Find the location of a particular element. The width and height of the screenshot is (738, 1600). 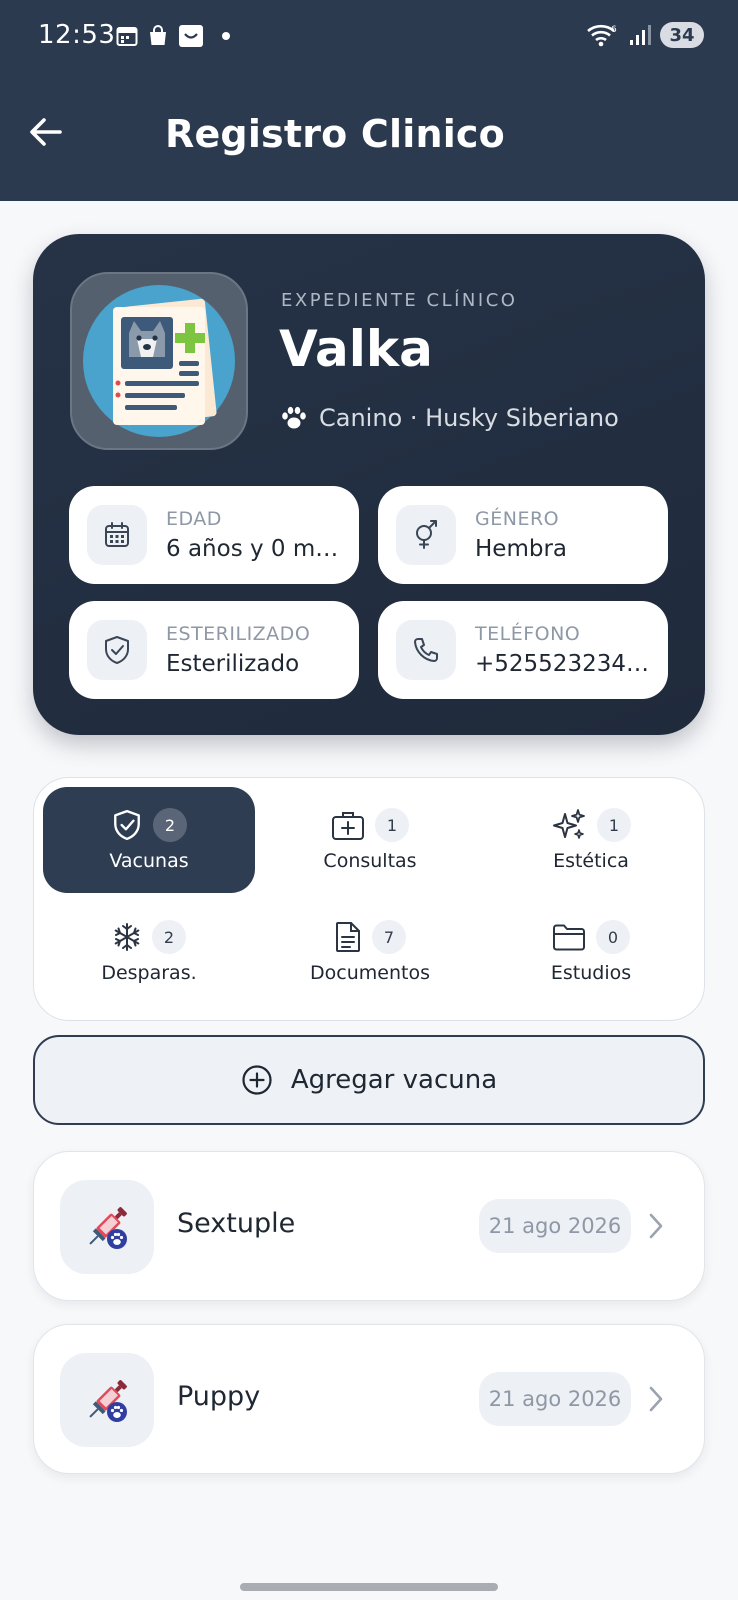

store-icon is located at coordinates (191, 36).